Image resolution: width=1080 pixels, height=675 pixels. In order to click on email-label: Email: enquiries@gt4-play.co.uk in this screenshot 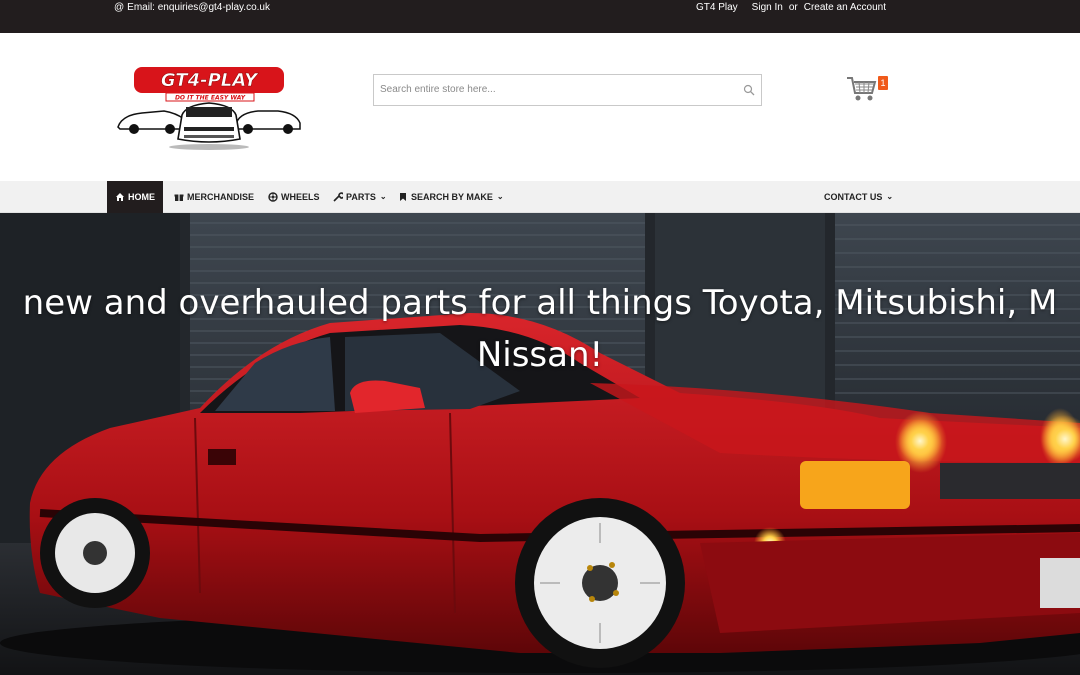, I will do `click(198, 7)`.